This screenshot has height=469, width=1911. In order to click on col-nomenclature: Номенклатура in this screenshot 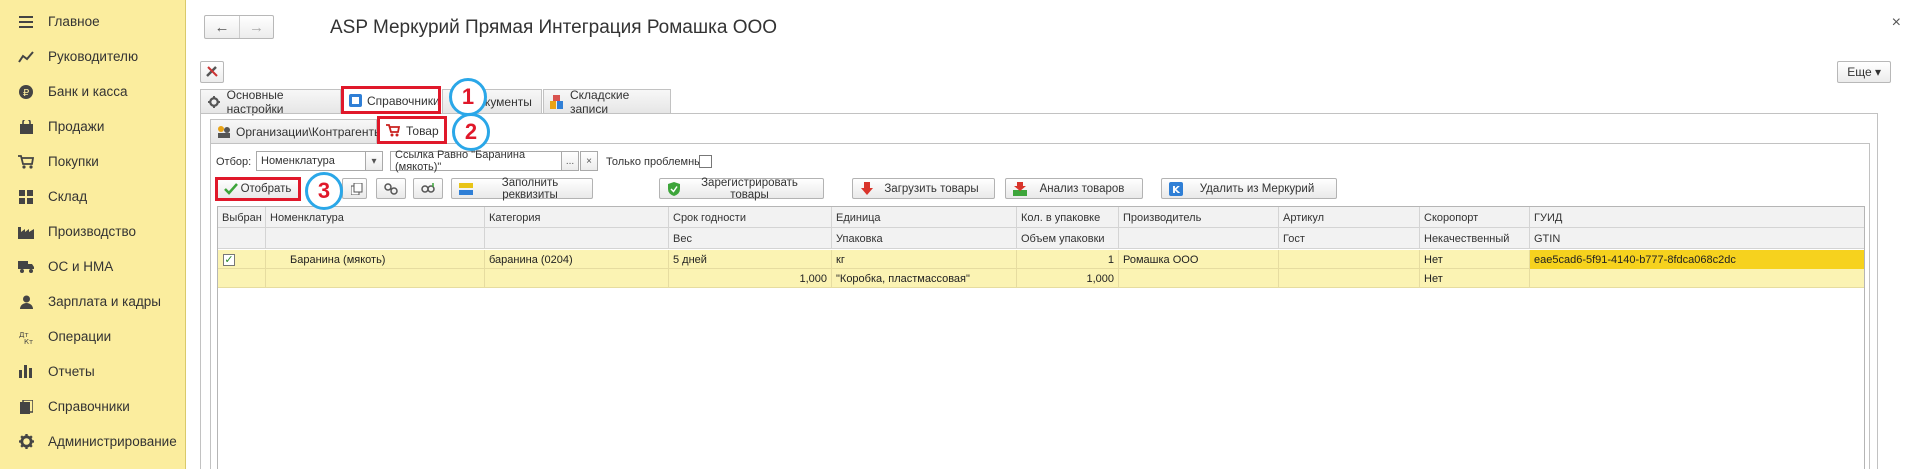, I will do `click(374, 217)`.